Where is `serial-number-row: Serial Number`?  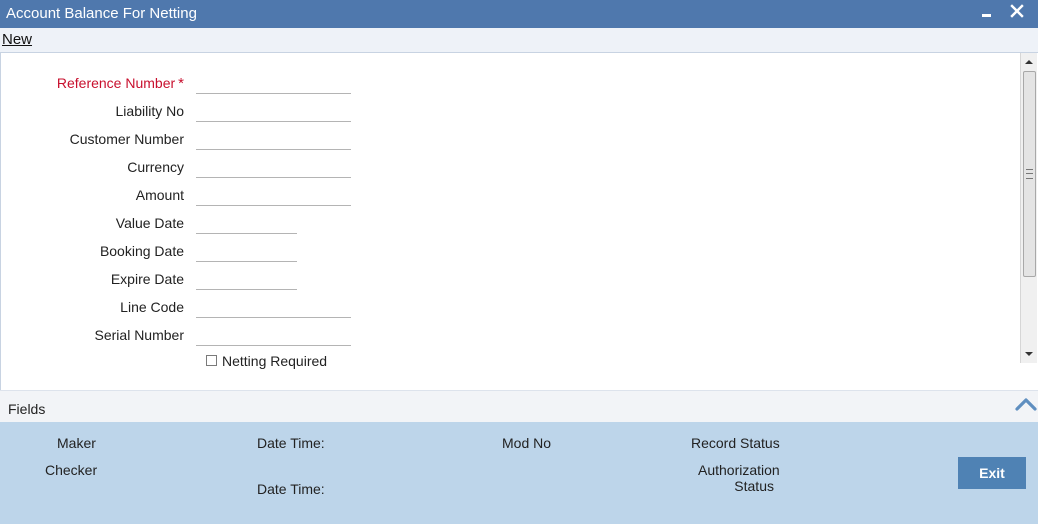 serial-number-row: Serial Number is located at coordinates (201, 338).